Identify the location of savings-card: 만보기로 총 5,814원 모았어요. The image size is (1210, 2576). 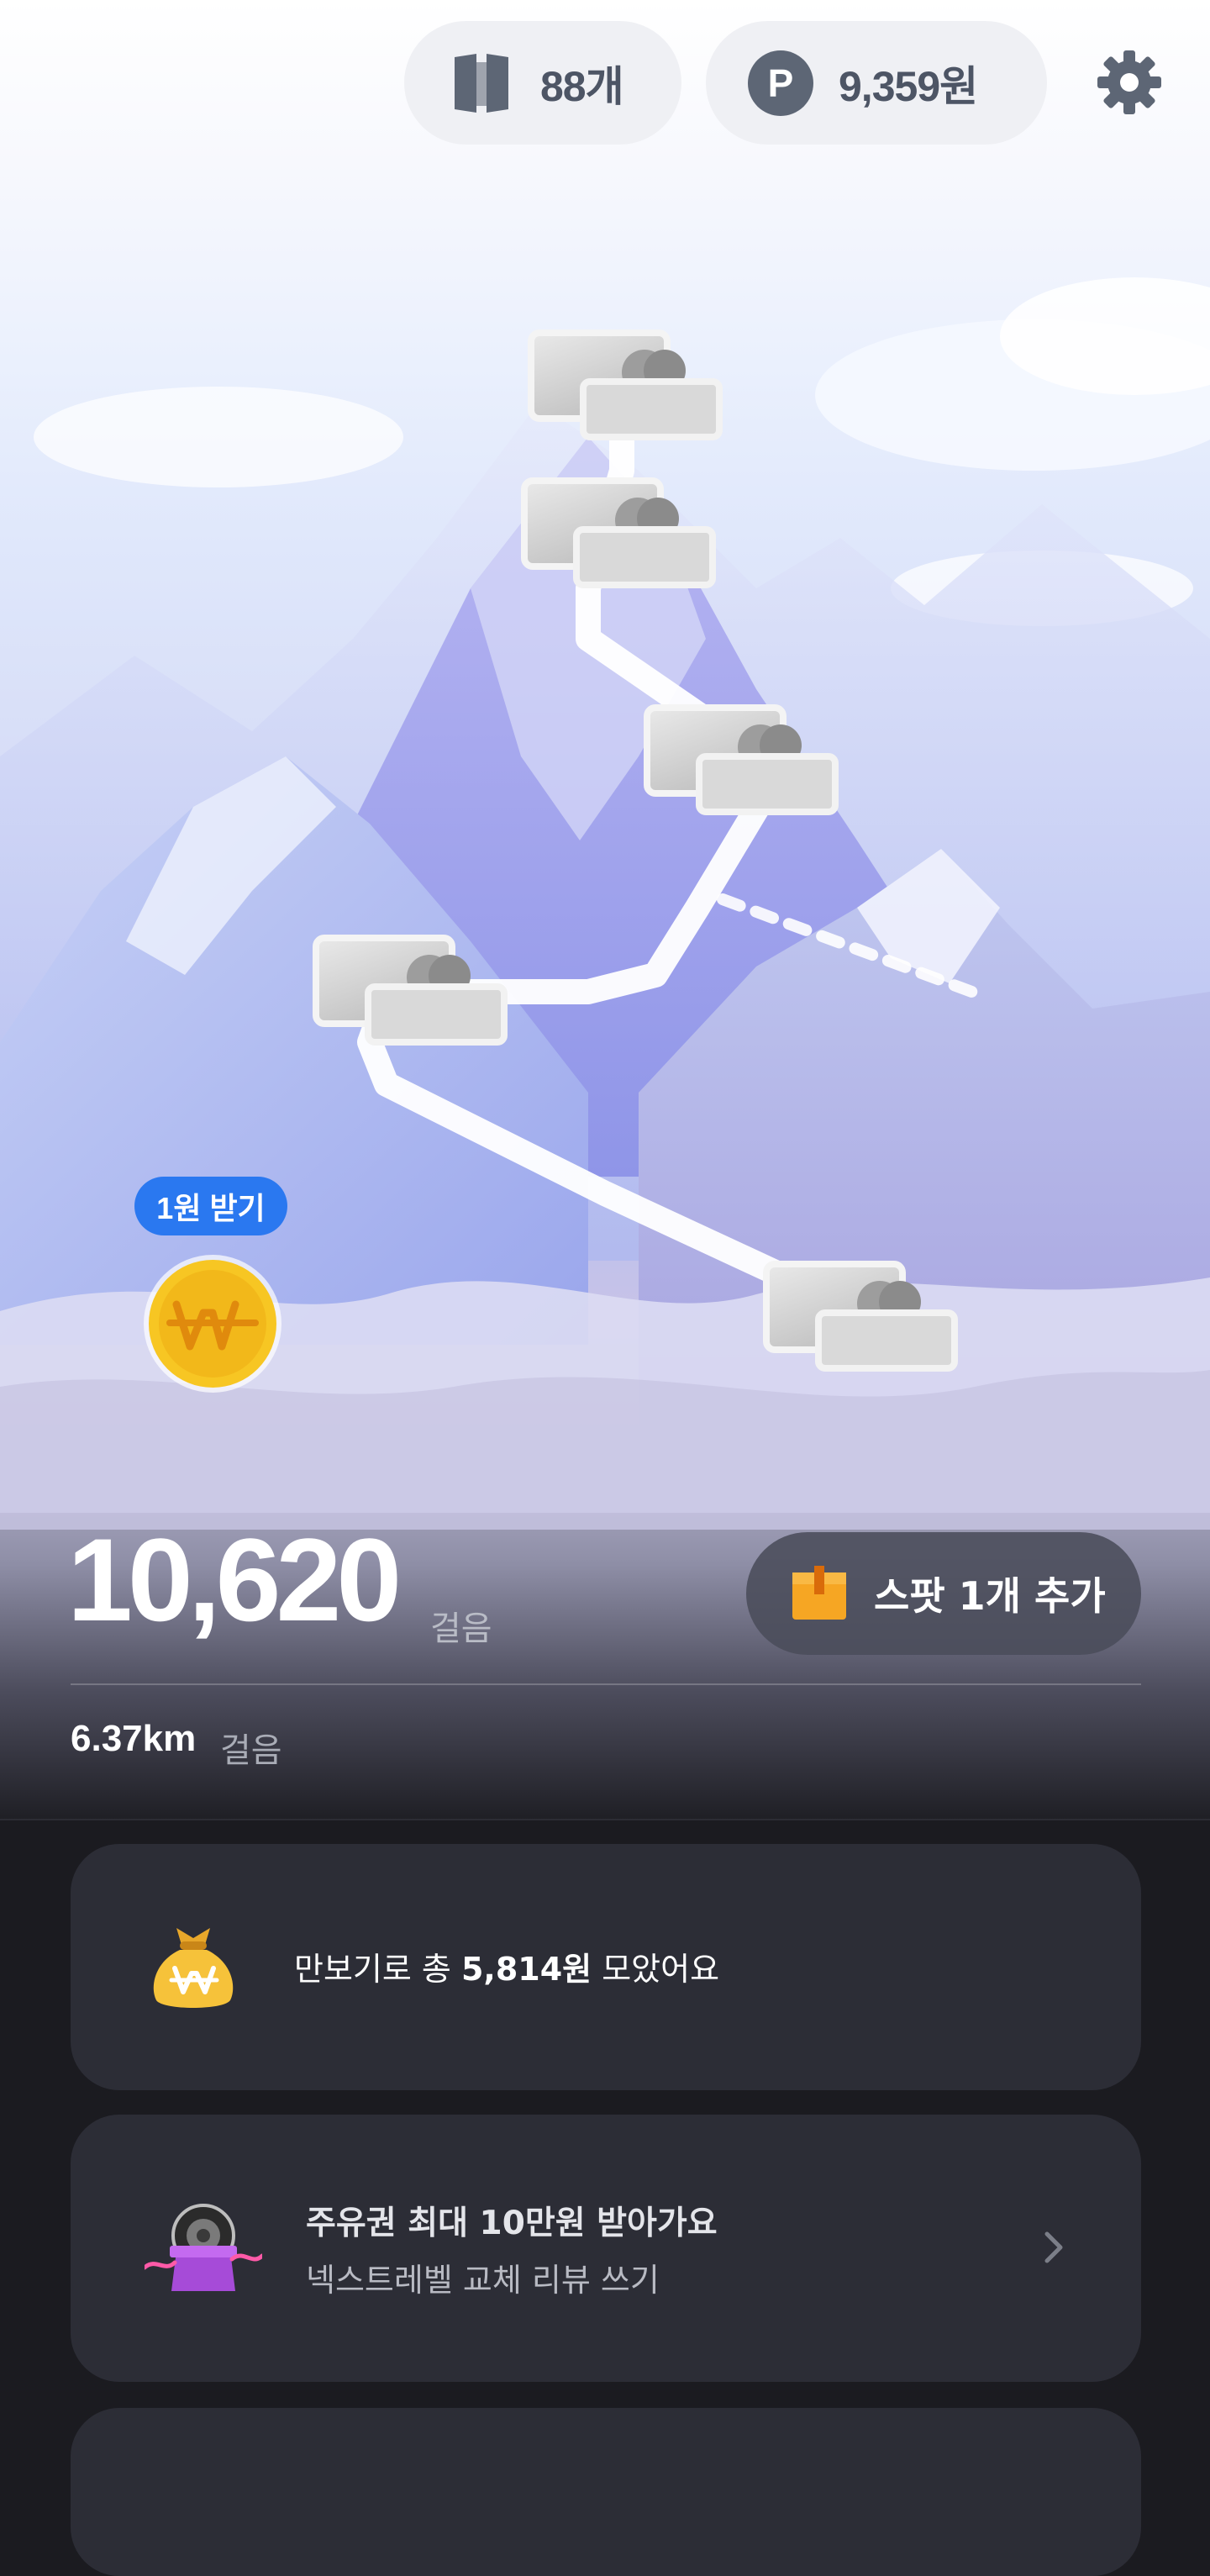
(606, 1967).